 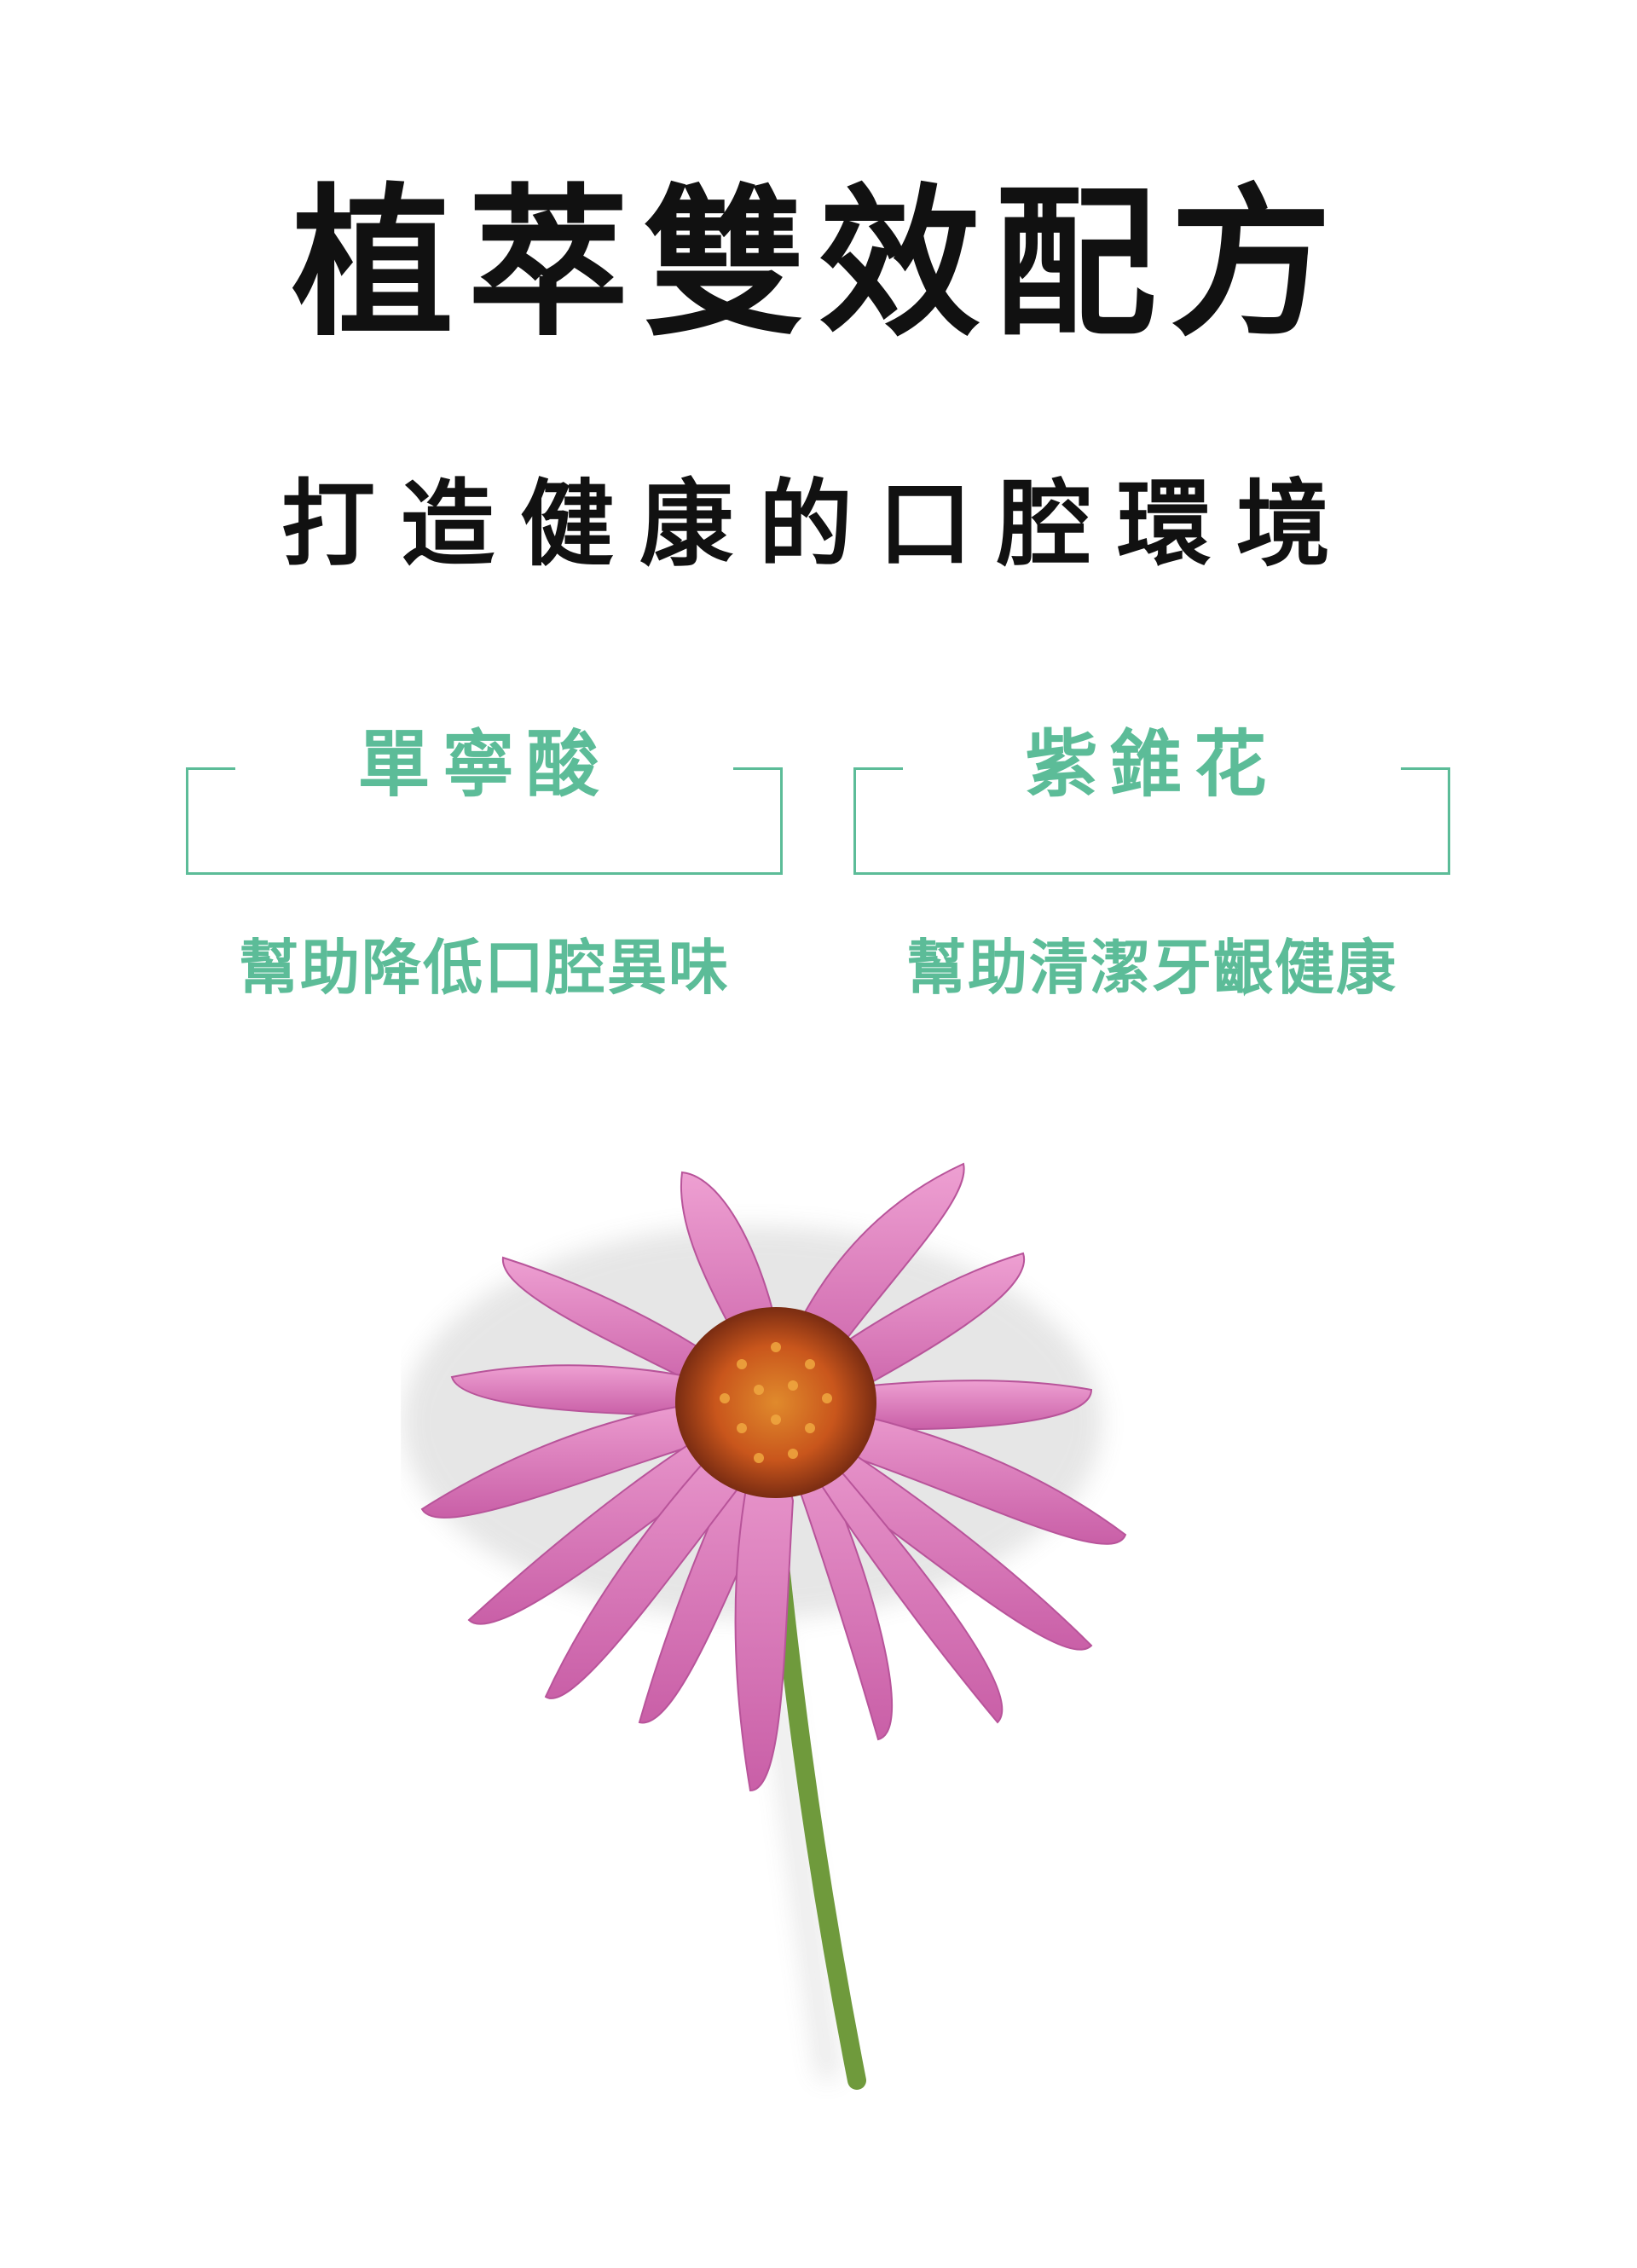 What do you see at coordinates (818, 524) in the screenshot?
I see `page-subtitle: 打造健康的口腔環境` at bounding box center [818, 524].